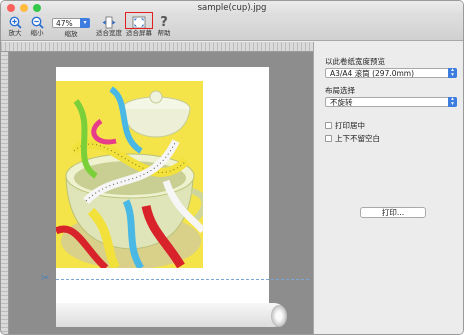 This screenshot has height=335, width=464. I want to click on zoom-label-wrap: 缩放, so click(71, 34).